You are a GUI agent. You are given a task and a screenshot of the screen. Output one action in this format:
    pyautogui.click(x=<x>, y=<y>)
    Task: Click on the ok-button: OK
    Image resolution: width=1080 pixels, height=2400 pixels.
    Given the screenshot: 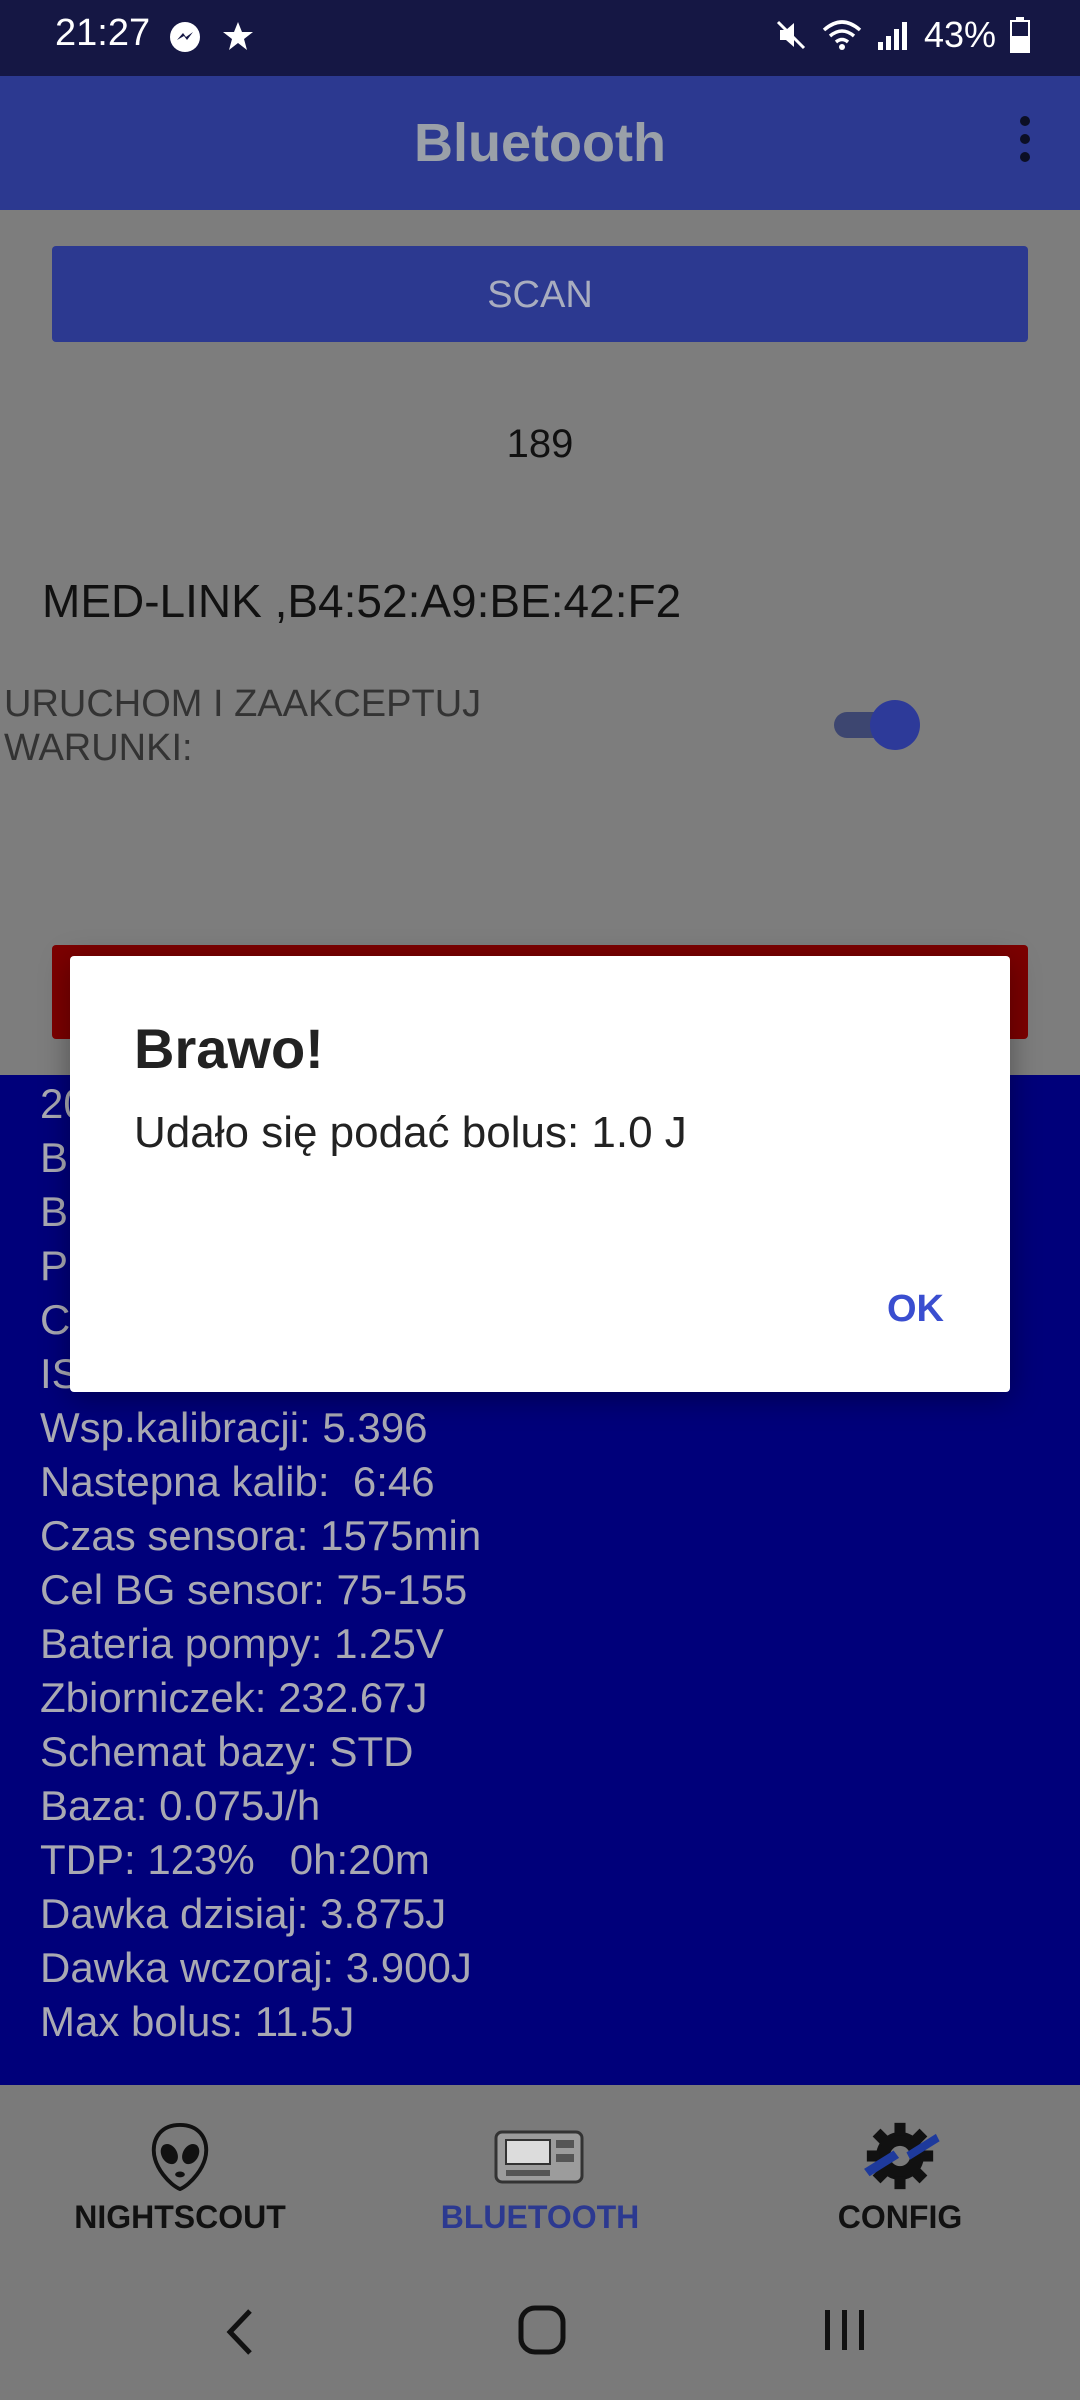 What is the action you would take?
    pyautogui.click(x=915, y=1309)
    